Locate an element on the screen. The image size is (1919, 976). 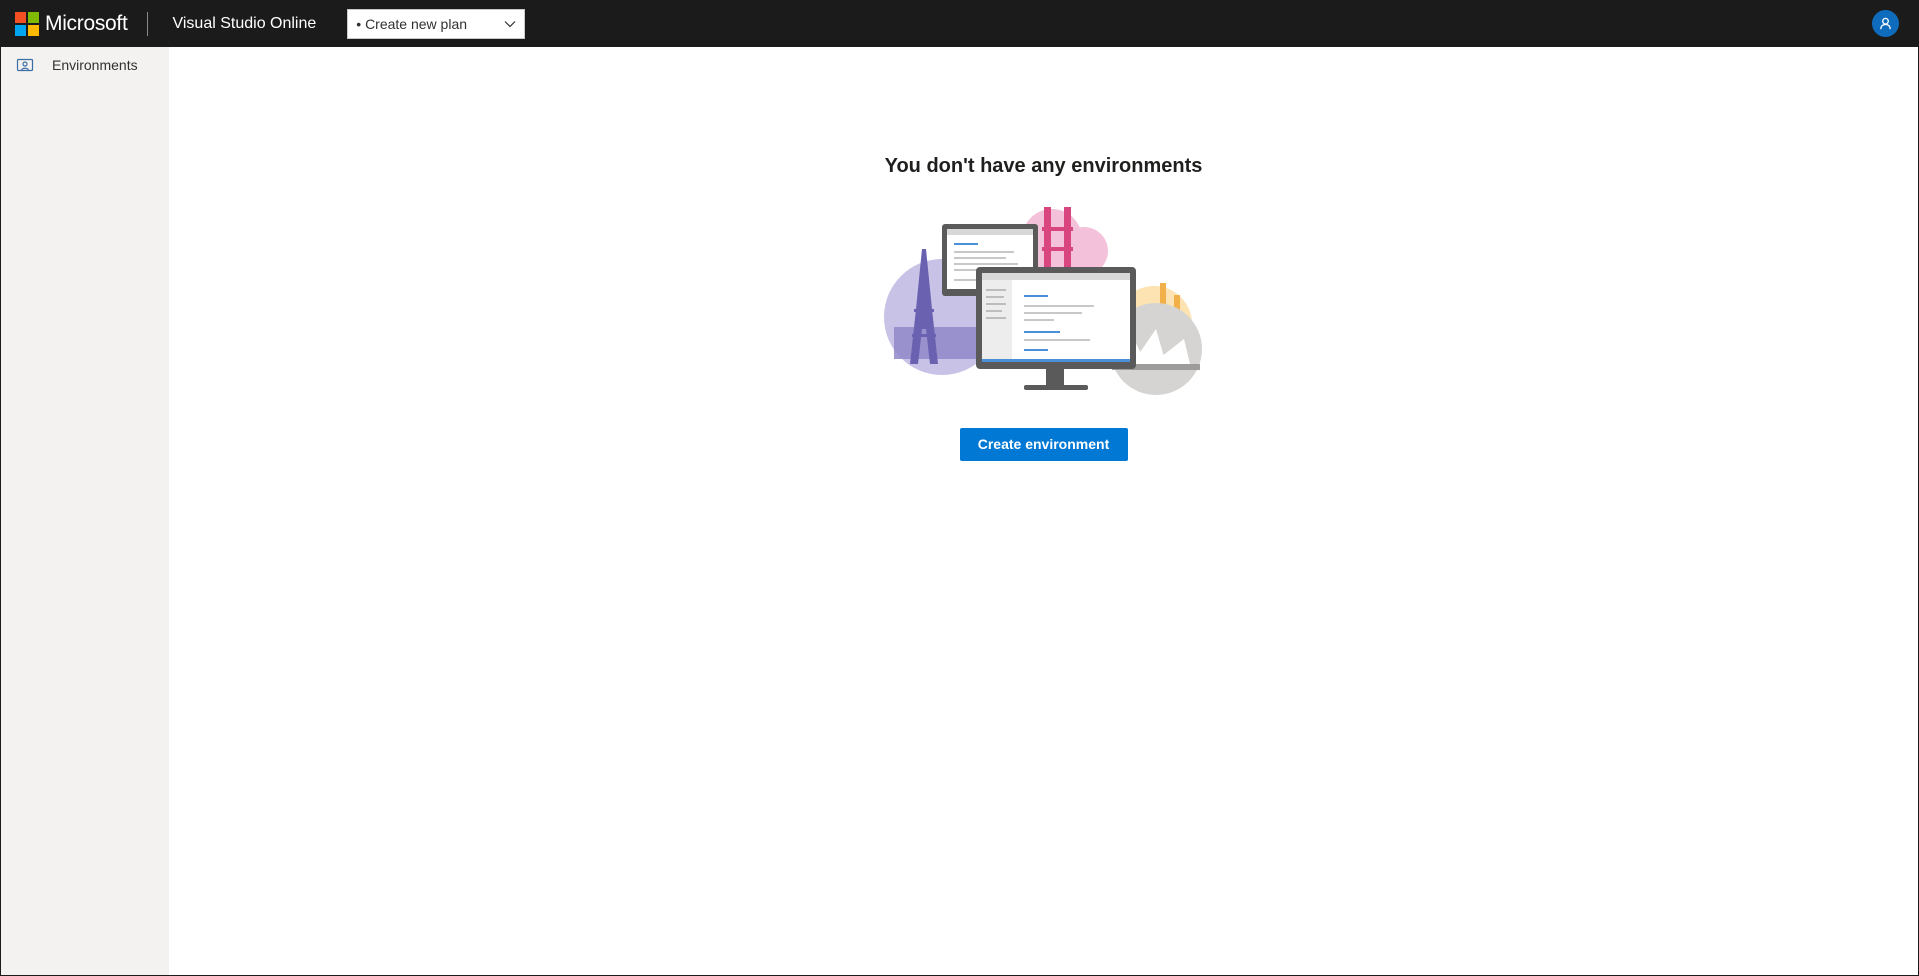
plan-dropdown-value: • Create new plan is located at coordinates (412, 24).